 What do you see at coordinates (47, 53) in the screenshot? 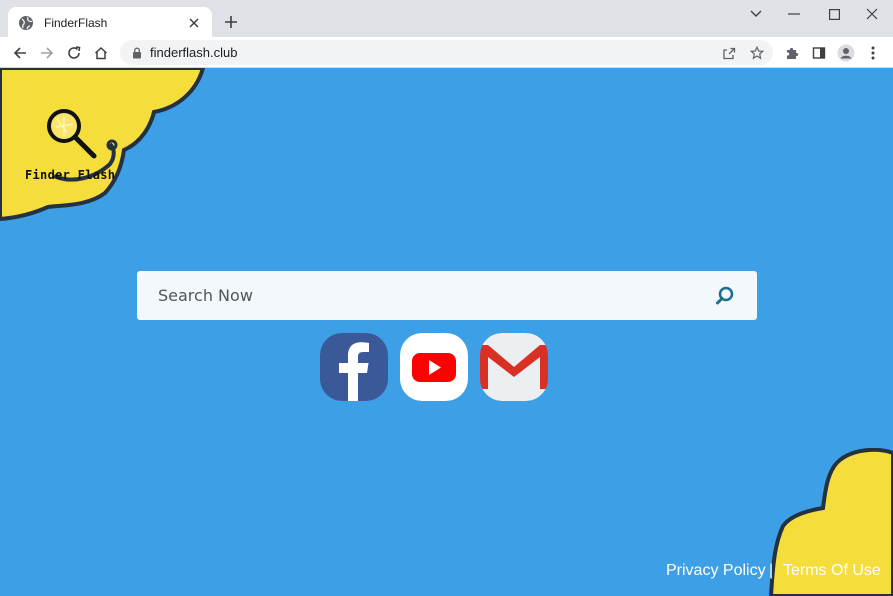
I see `forward-arrow-icon` at bounding box center [47, 53].